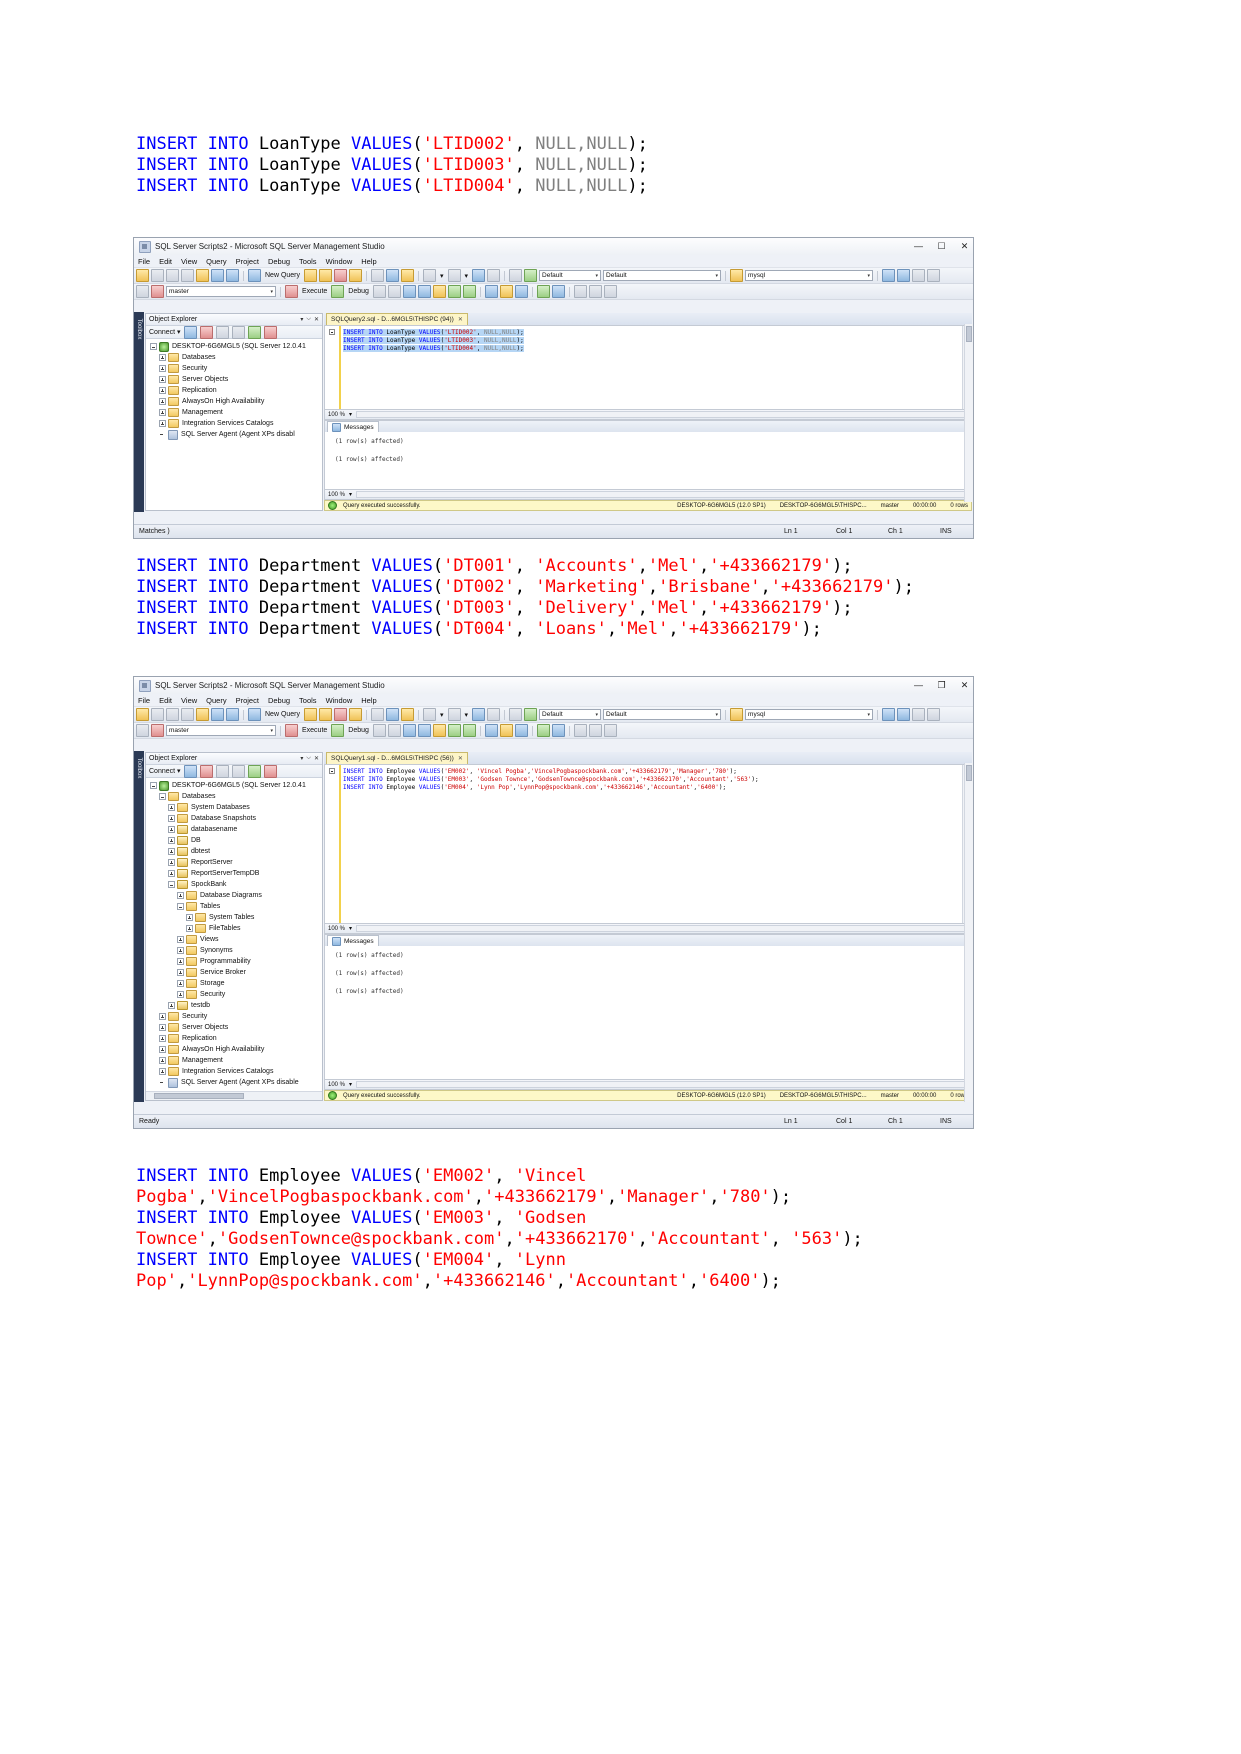  I want to click on project-icon, so click(737, 714).